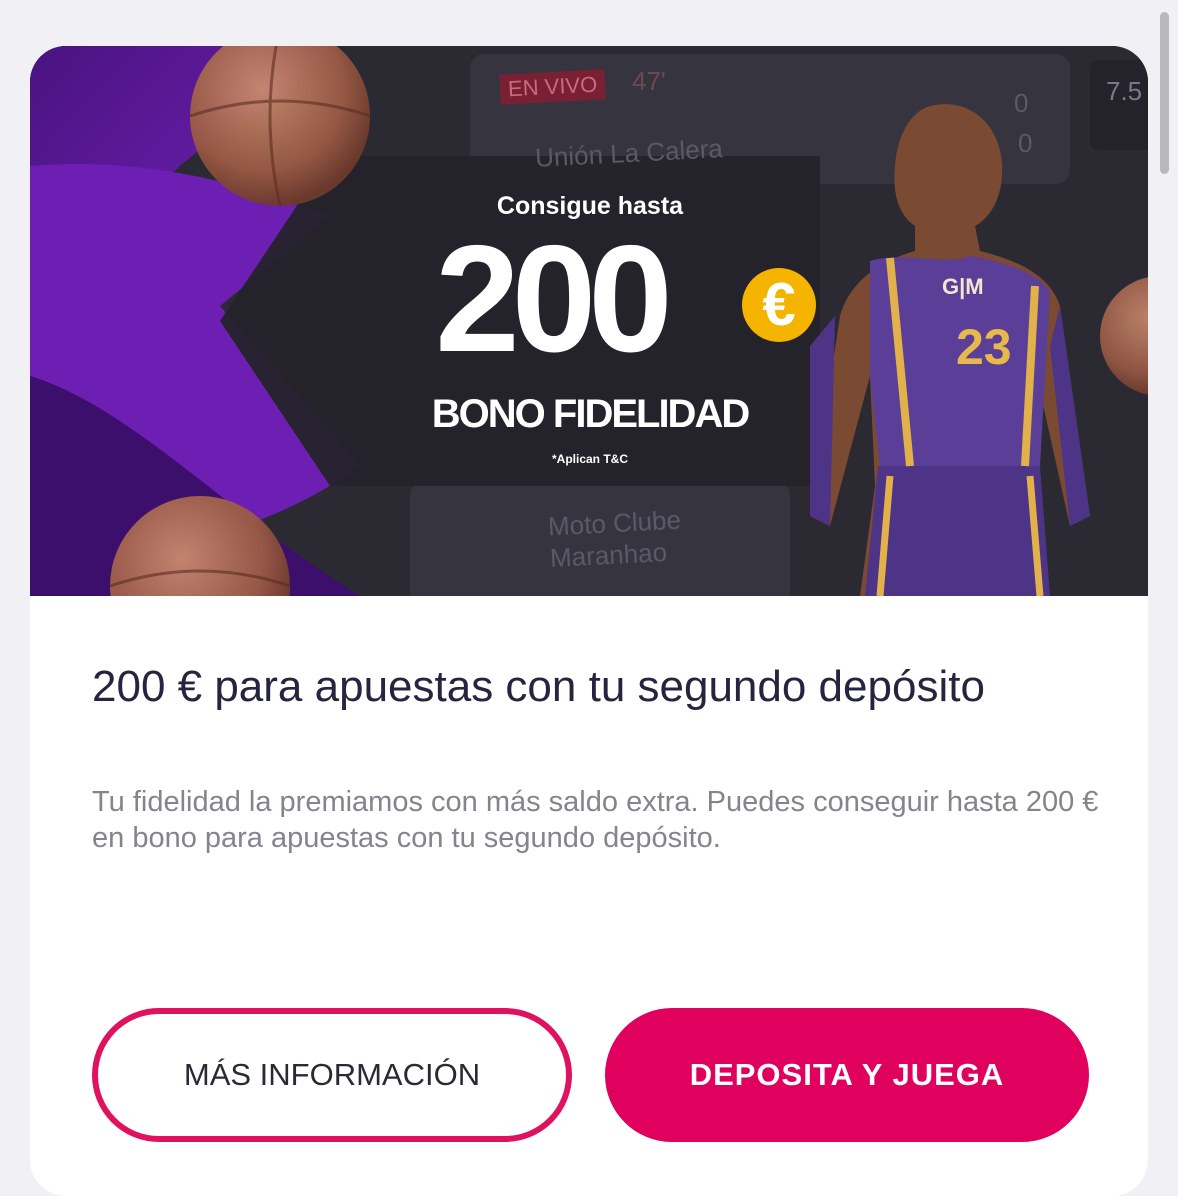 This screenshot has width=1178, height=1196. What do you see at coordinates (1021, 103) in the screenshot?
I see `background-score-a: 0` at bounding box center [1021, 103].